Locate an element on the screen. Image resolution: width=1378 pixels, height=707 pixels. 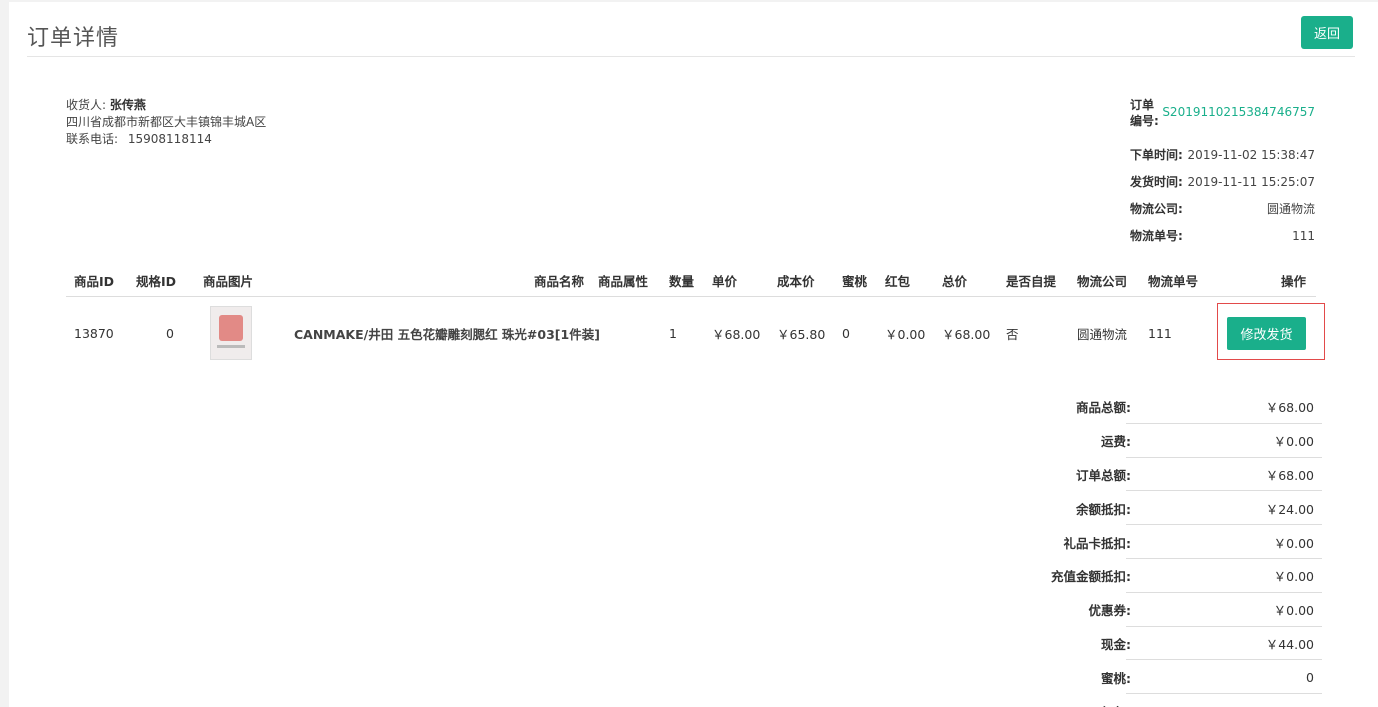
recipient-name: 张传燕 is located at coordinates (127, 105).